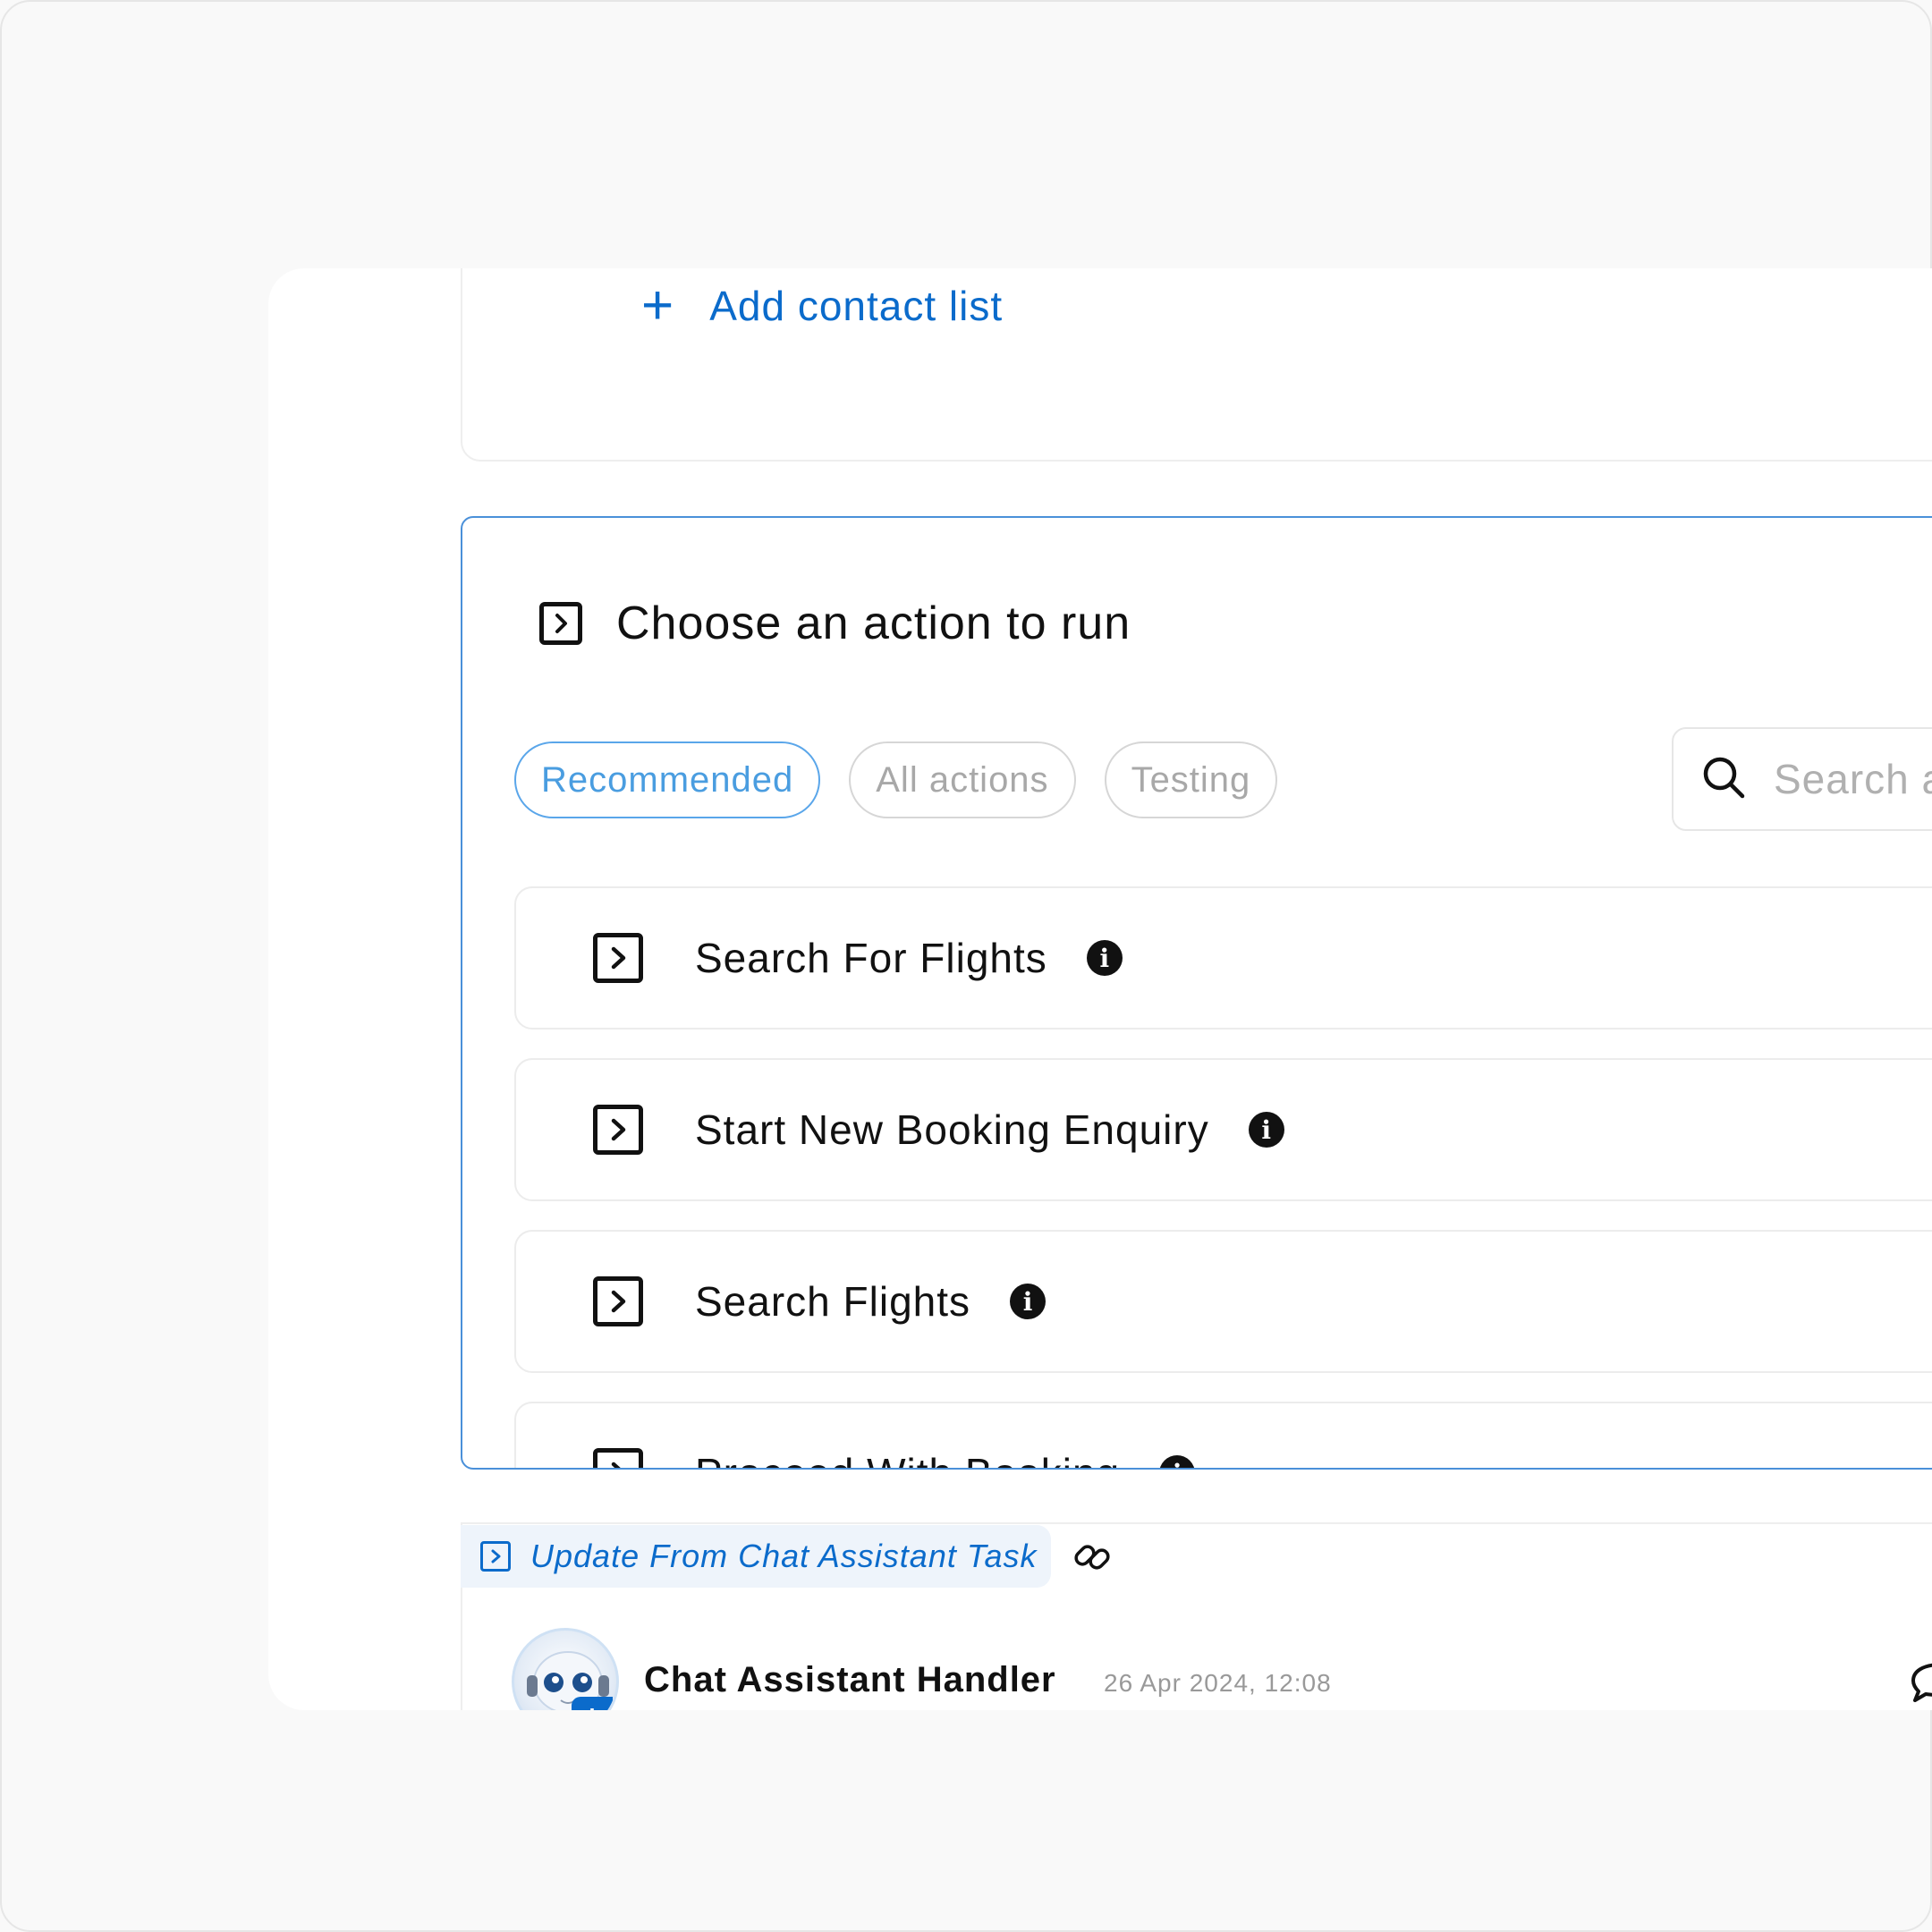  What do you see at coordinates (1223, 1129) in the screenshot?
I see `action-item-start-new-booking-enquiry: Start New Booking Enquiry i` at bounding box center [1223, 1129].